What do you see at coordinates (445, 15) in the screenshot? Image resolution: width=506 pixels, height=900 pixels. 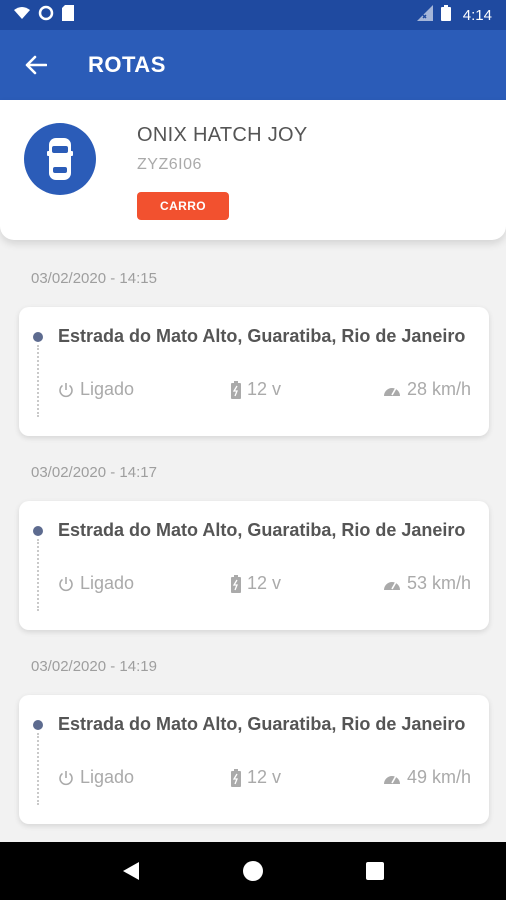 I see `battery-status-icon` at bounding box center [445, 15].